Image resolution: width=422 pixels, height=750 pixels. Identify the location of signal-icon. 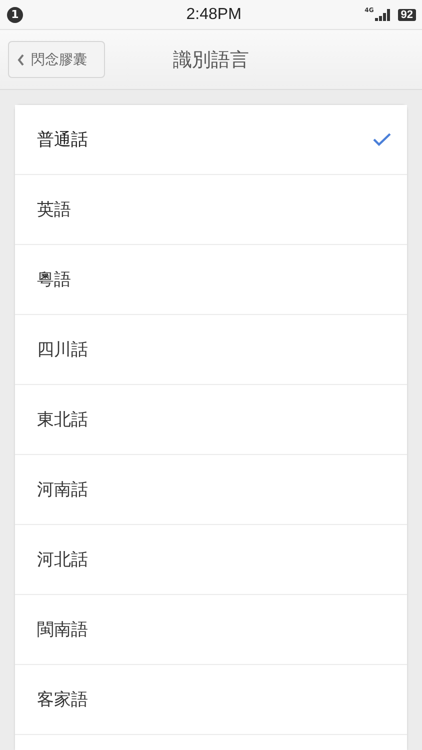
(383, 14).